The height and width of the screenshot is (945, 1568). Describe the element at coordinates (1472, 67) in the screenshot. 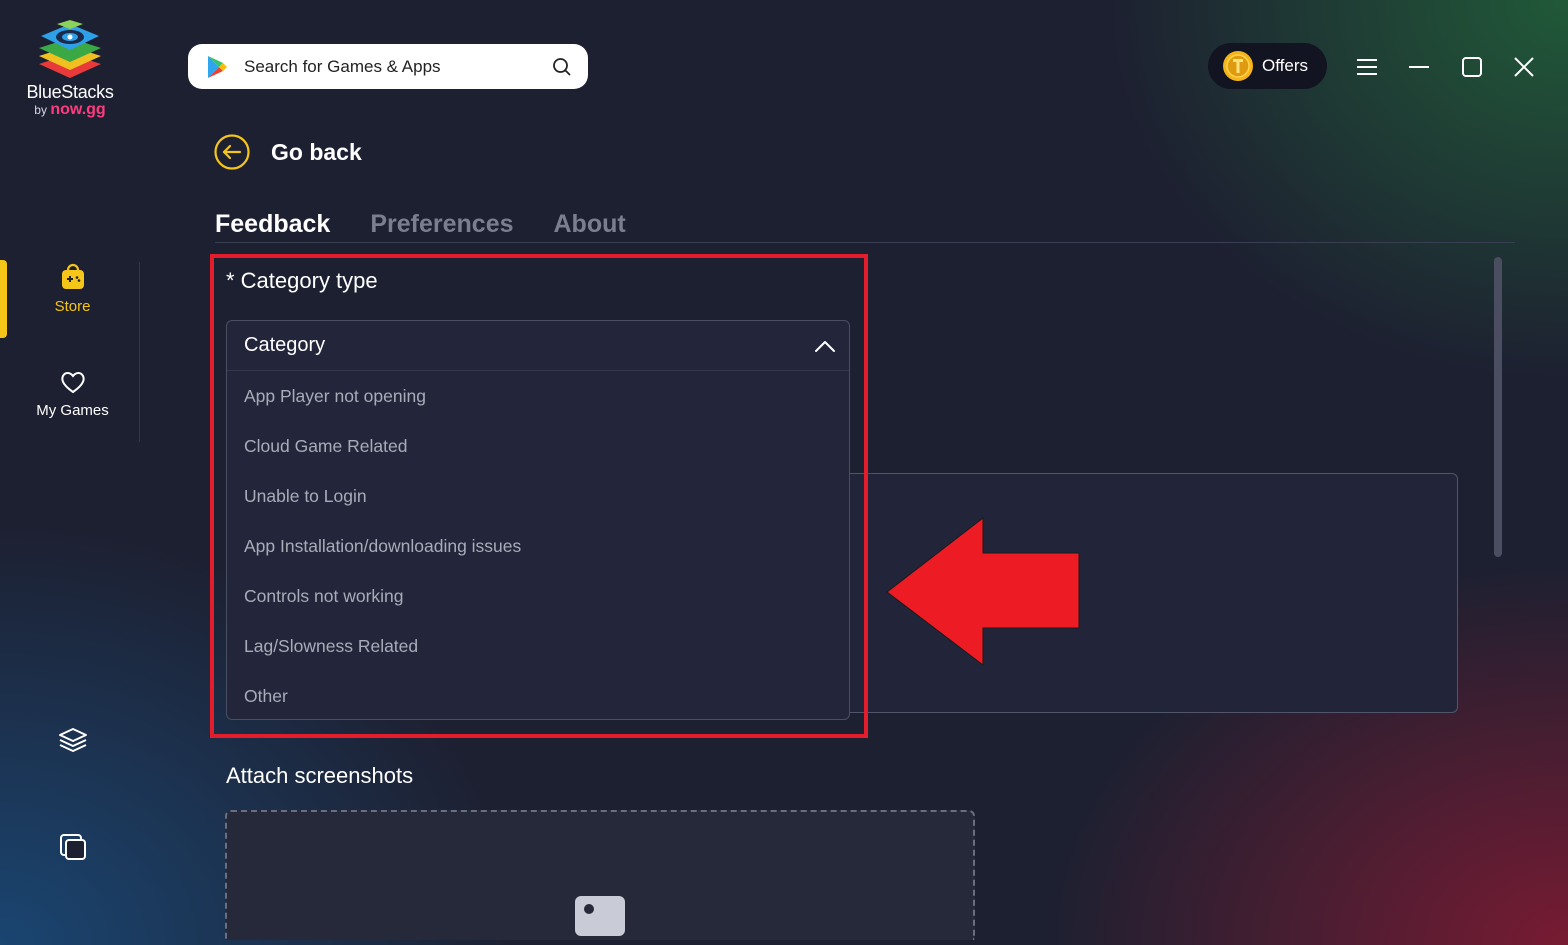

I see `maximize-icon` at that location.